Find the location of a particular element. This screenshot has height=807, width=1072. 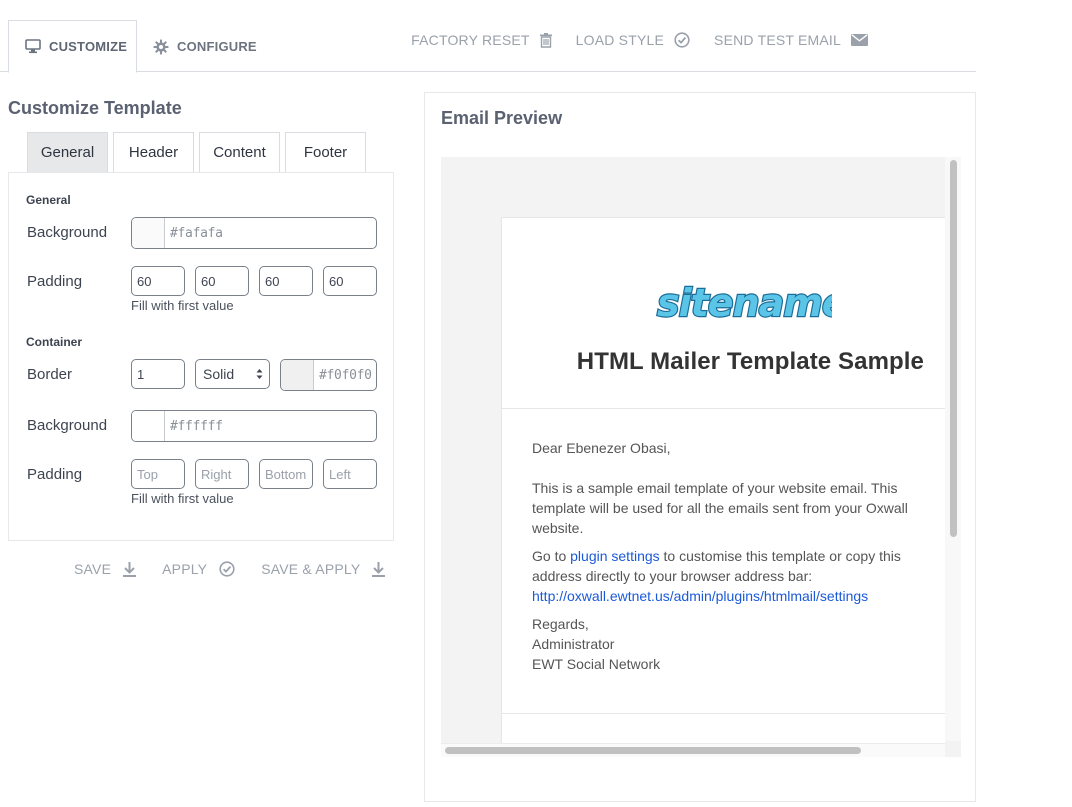

container-border-style-select: Solid is located at coordinates (232, 374).